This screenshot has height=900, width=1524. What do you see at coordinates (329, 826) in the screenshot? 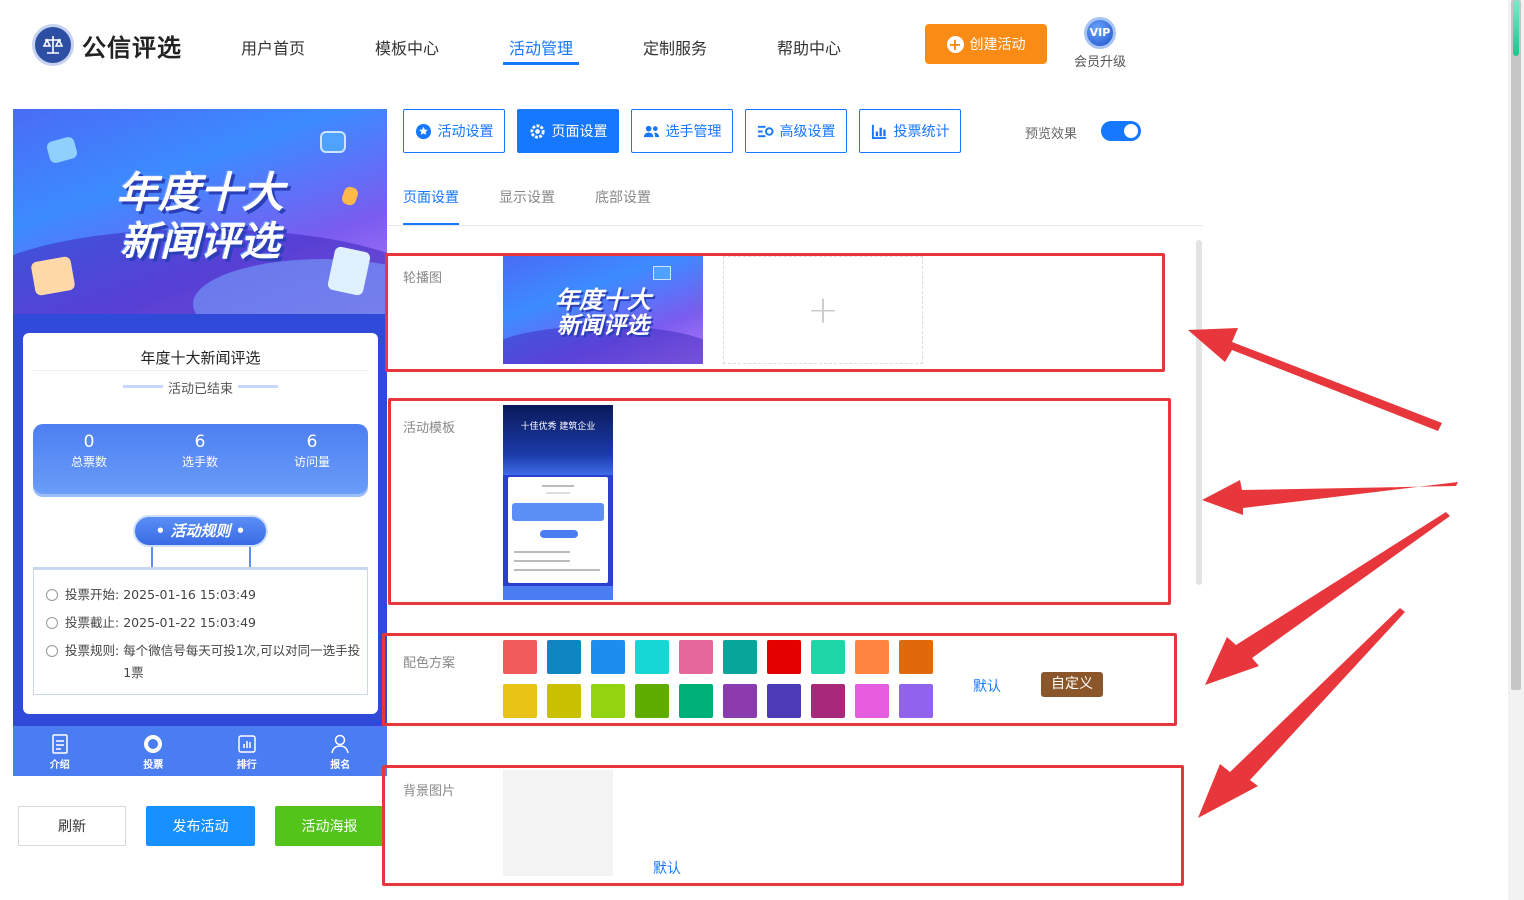
I see `activity-poster-button: 活动海报` at bounding box center [329, 826].